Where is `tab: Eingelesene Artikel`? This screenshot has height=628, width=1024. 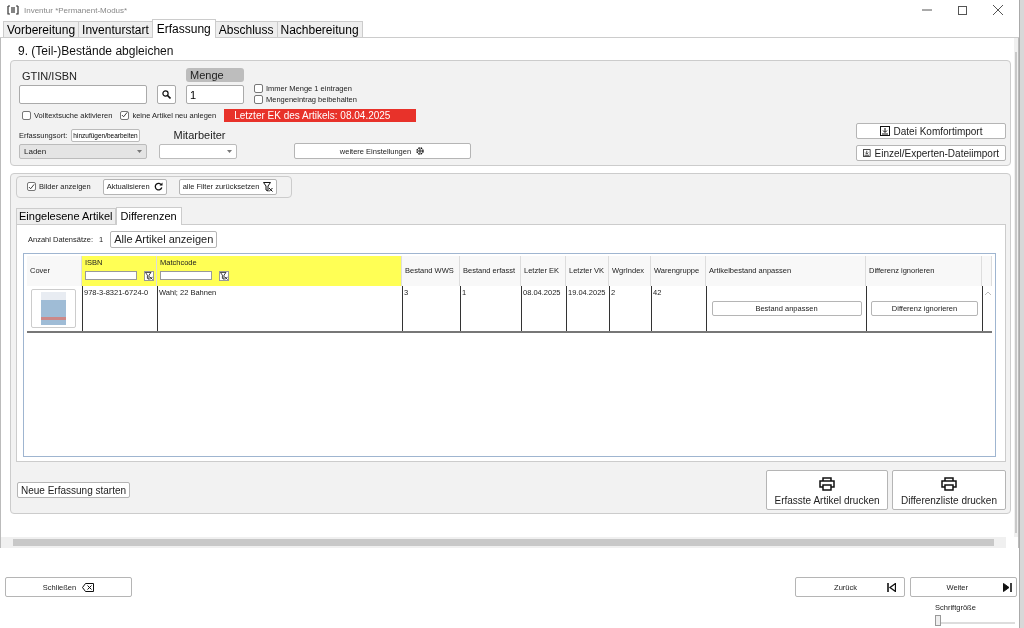
tab: Eingelesene Artikel is located at coordinates (66, 215).